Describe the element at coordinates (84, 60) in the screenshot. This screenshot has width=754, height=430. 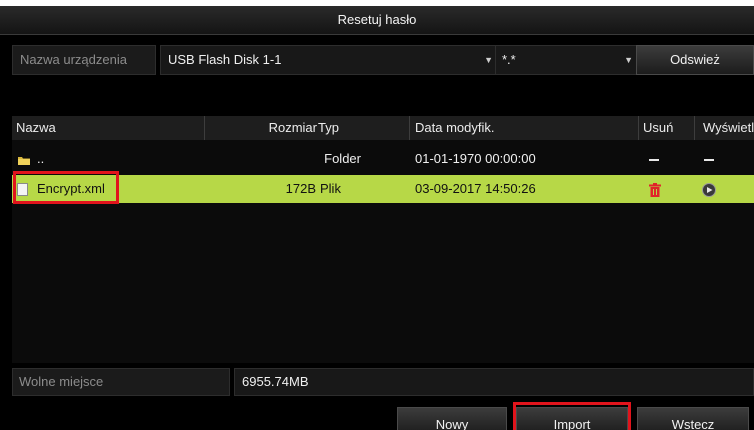
I see `device-name-label: Nazwa urządzenia` at that location.